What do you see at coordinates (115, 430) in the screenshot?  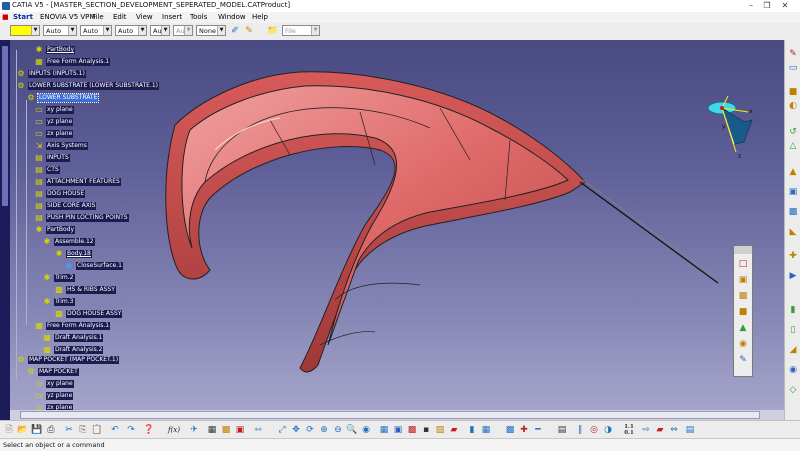 I see `undo-icon: ↶` at bounding box center [115, 430].